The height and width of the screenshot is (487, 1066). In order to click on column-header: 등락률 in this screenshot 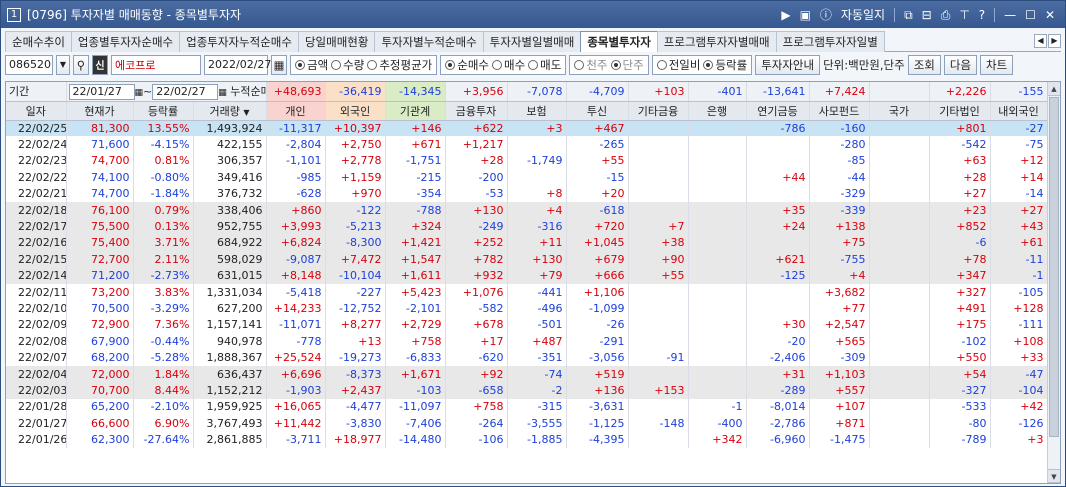, I will do `click(163, 111)`.